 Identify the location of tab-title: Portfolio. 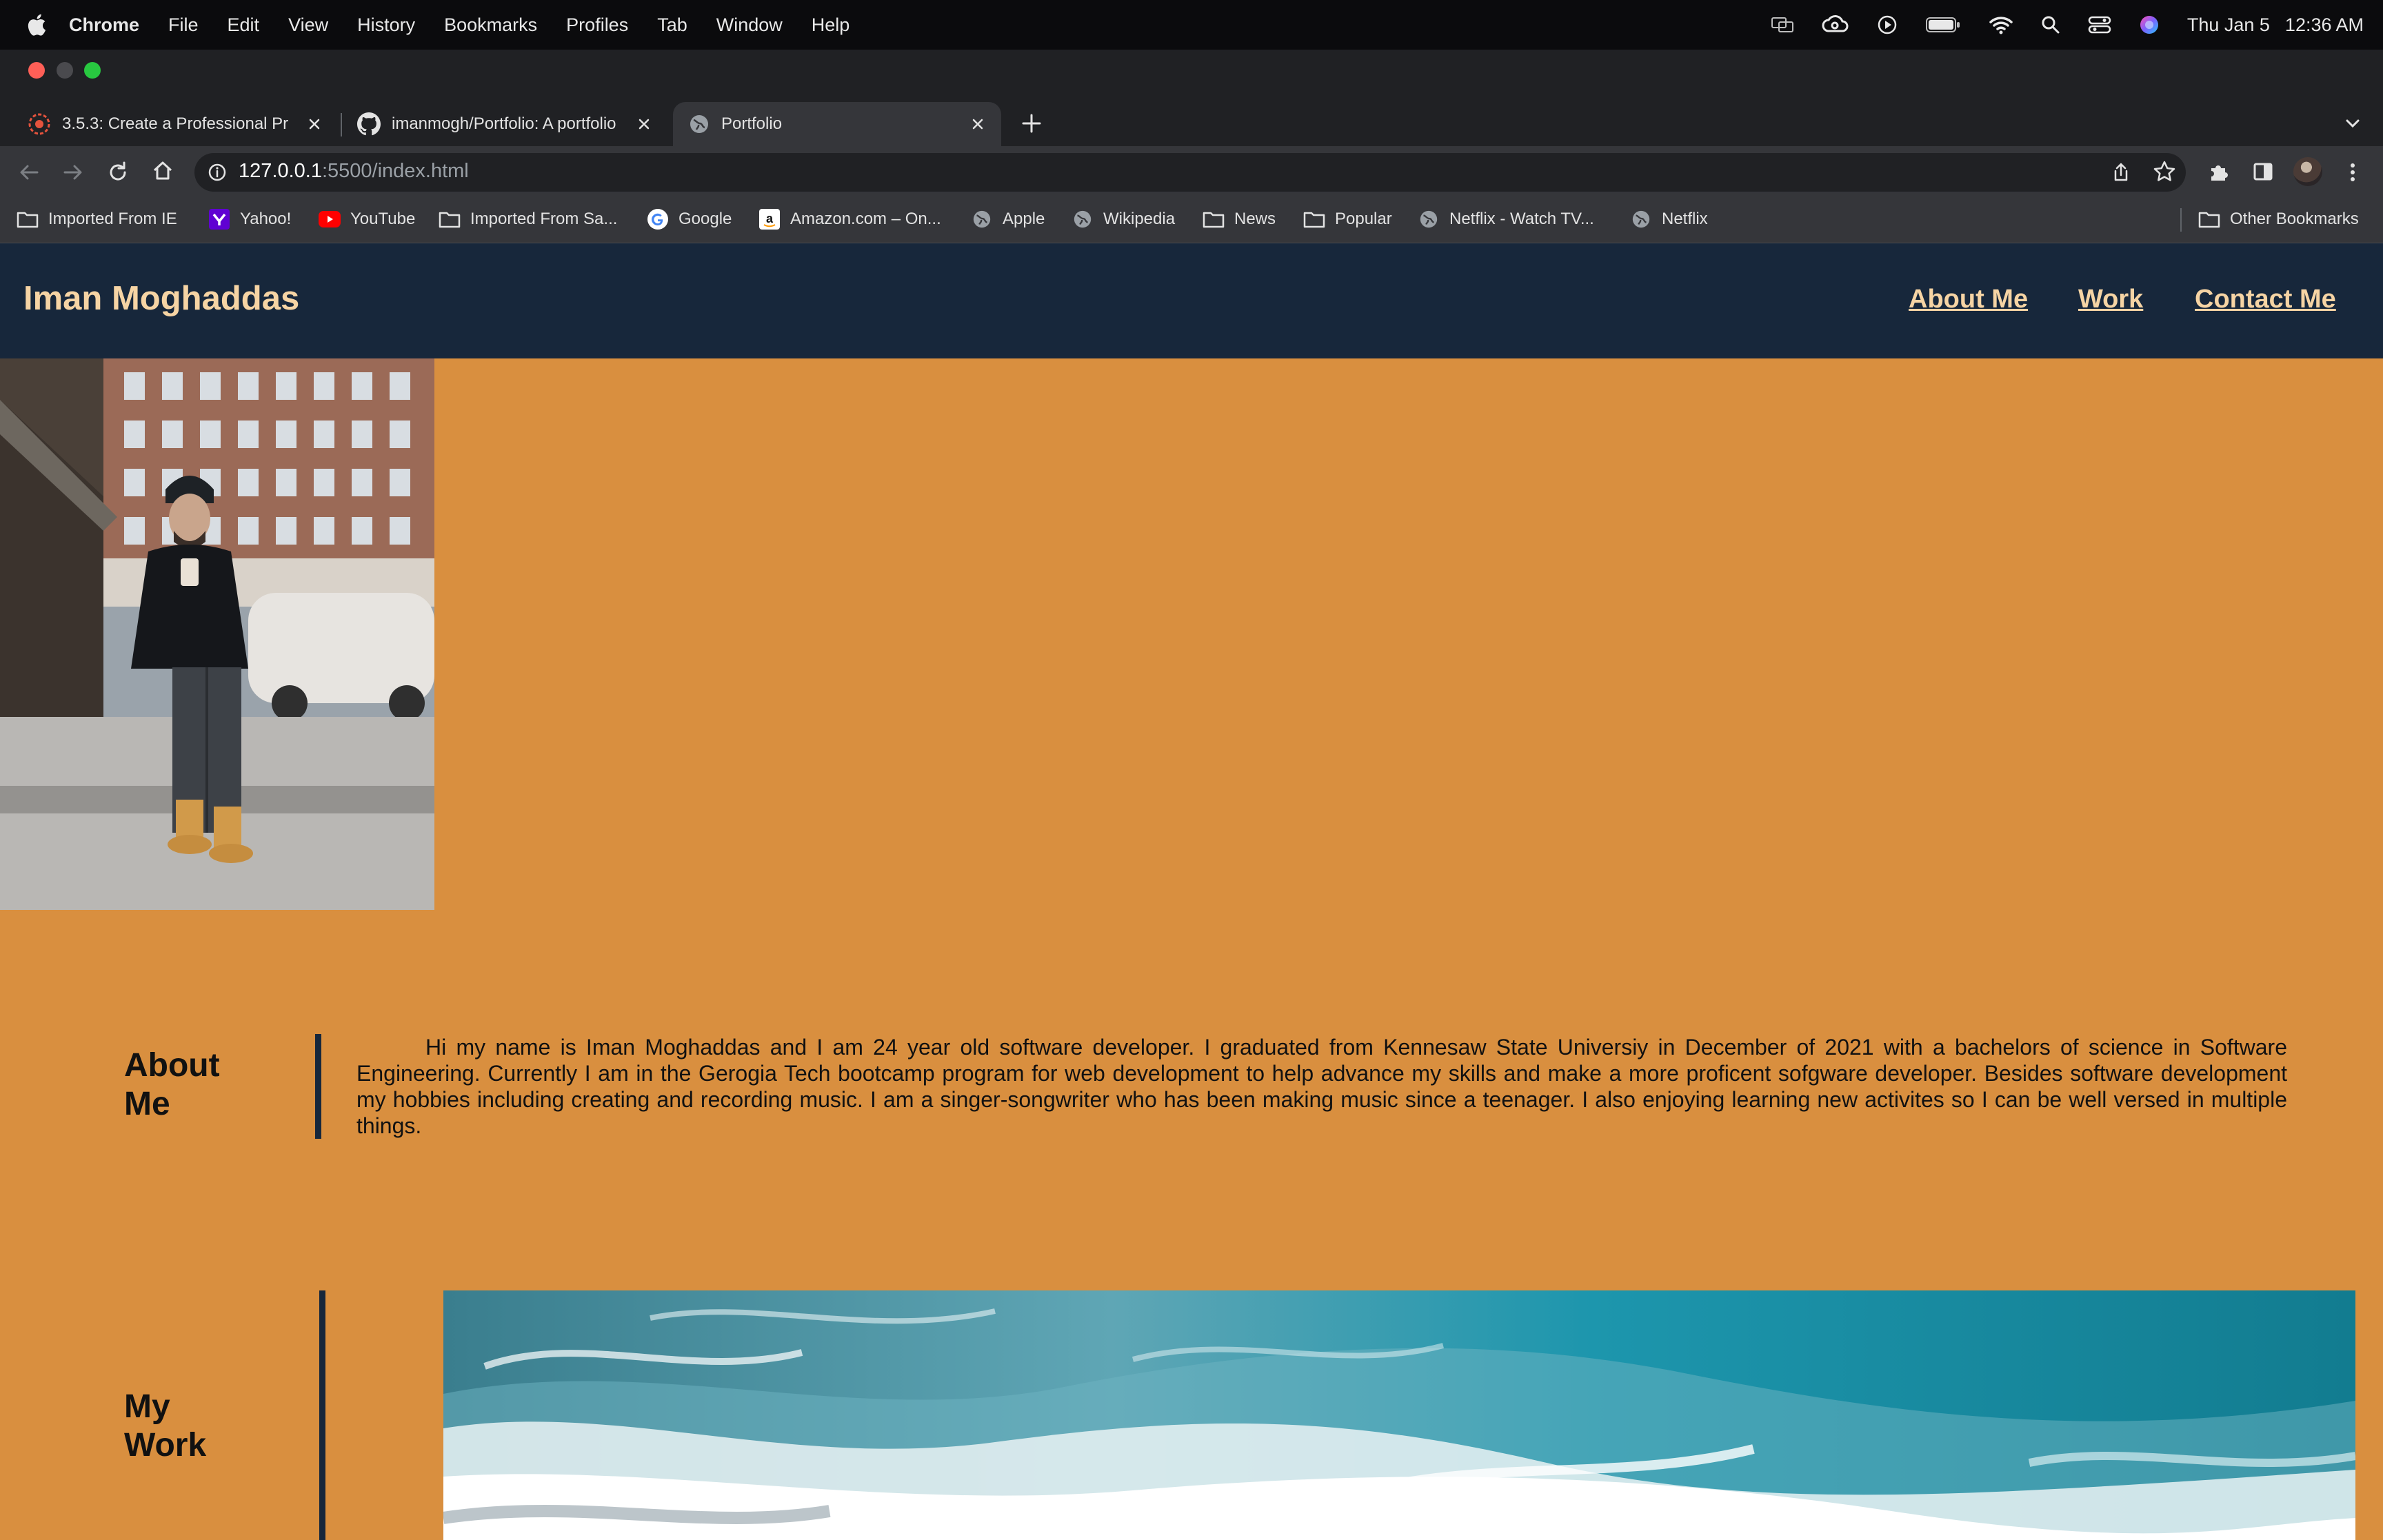
(752, 124).